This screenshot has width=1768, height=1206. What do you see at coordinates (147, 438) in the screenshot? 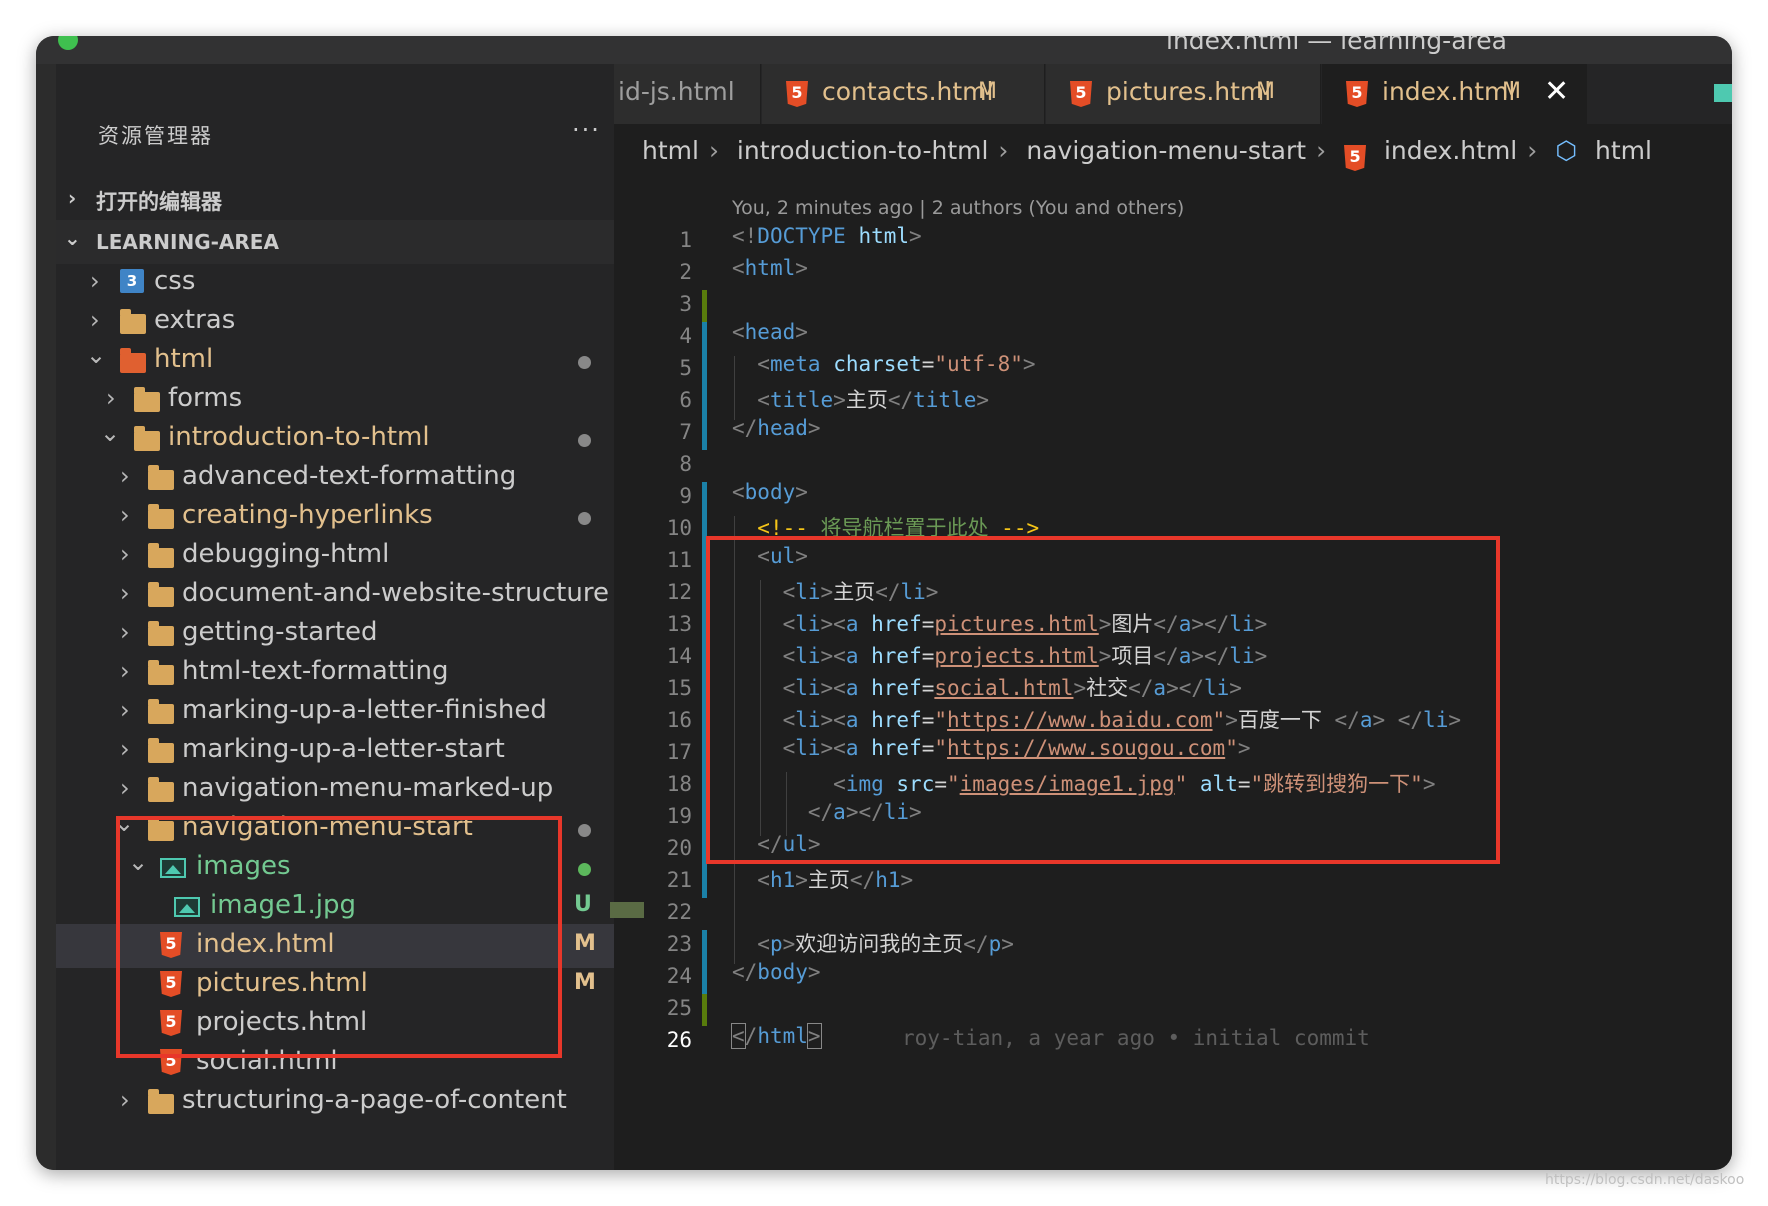
I see `folder-open-icon` at bounding box center [147, 438].